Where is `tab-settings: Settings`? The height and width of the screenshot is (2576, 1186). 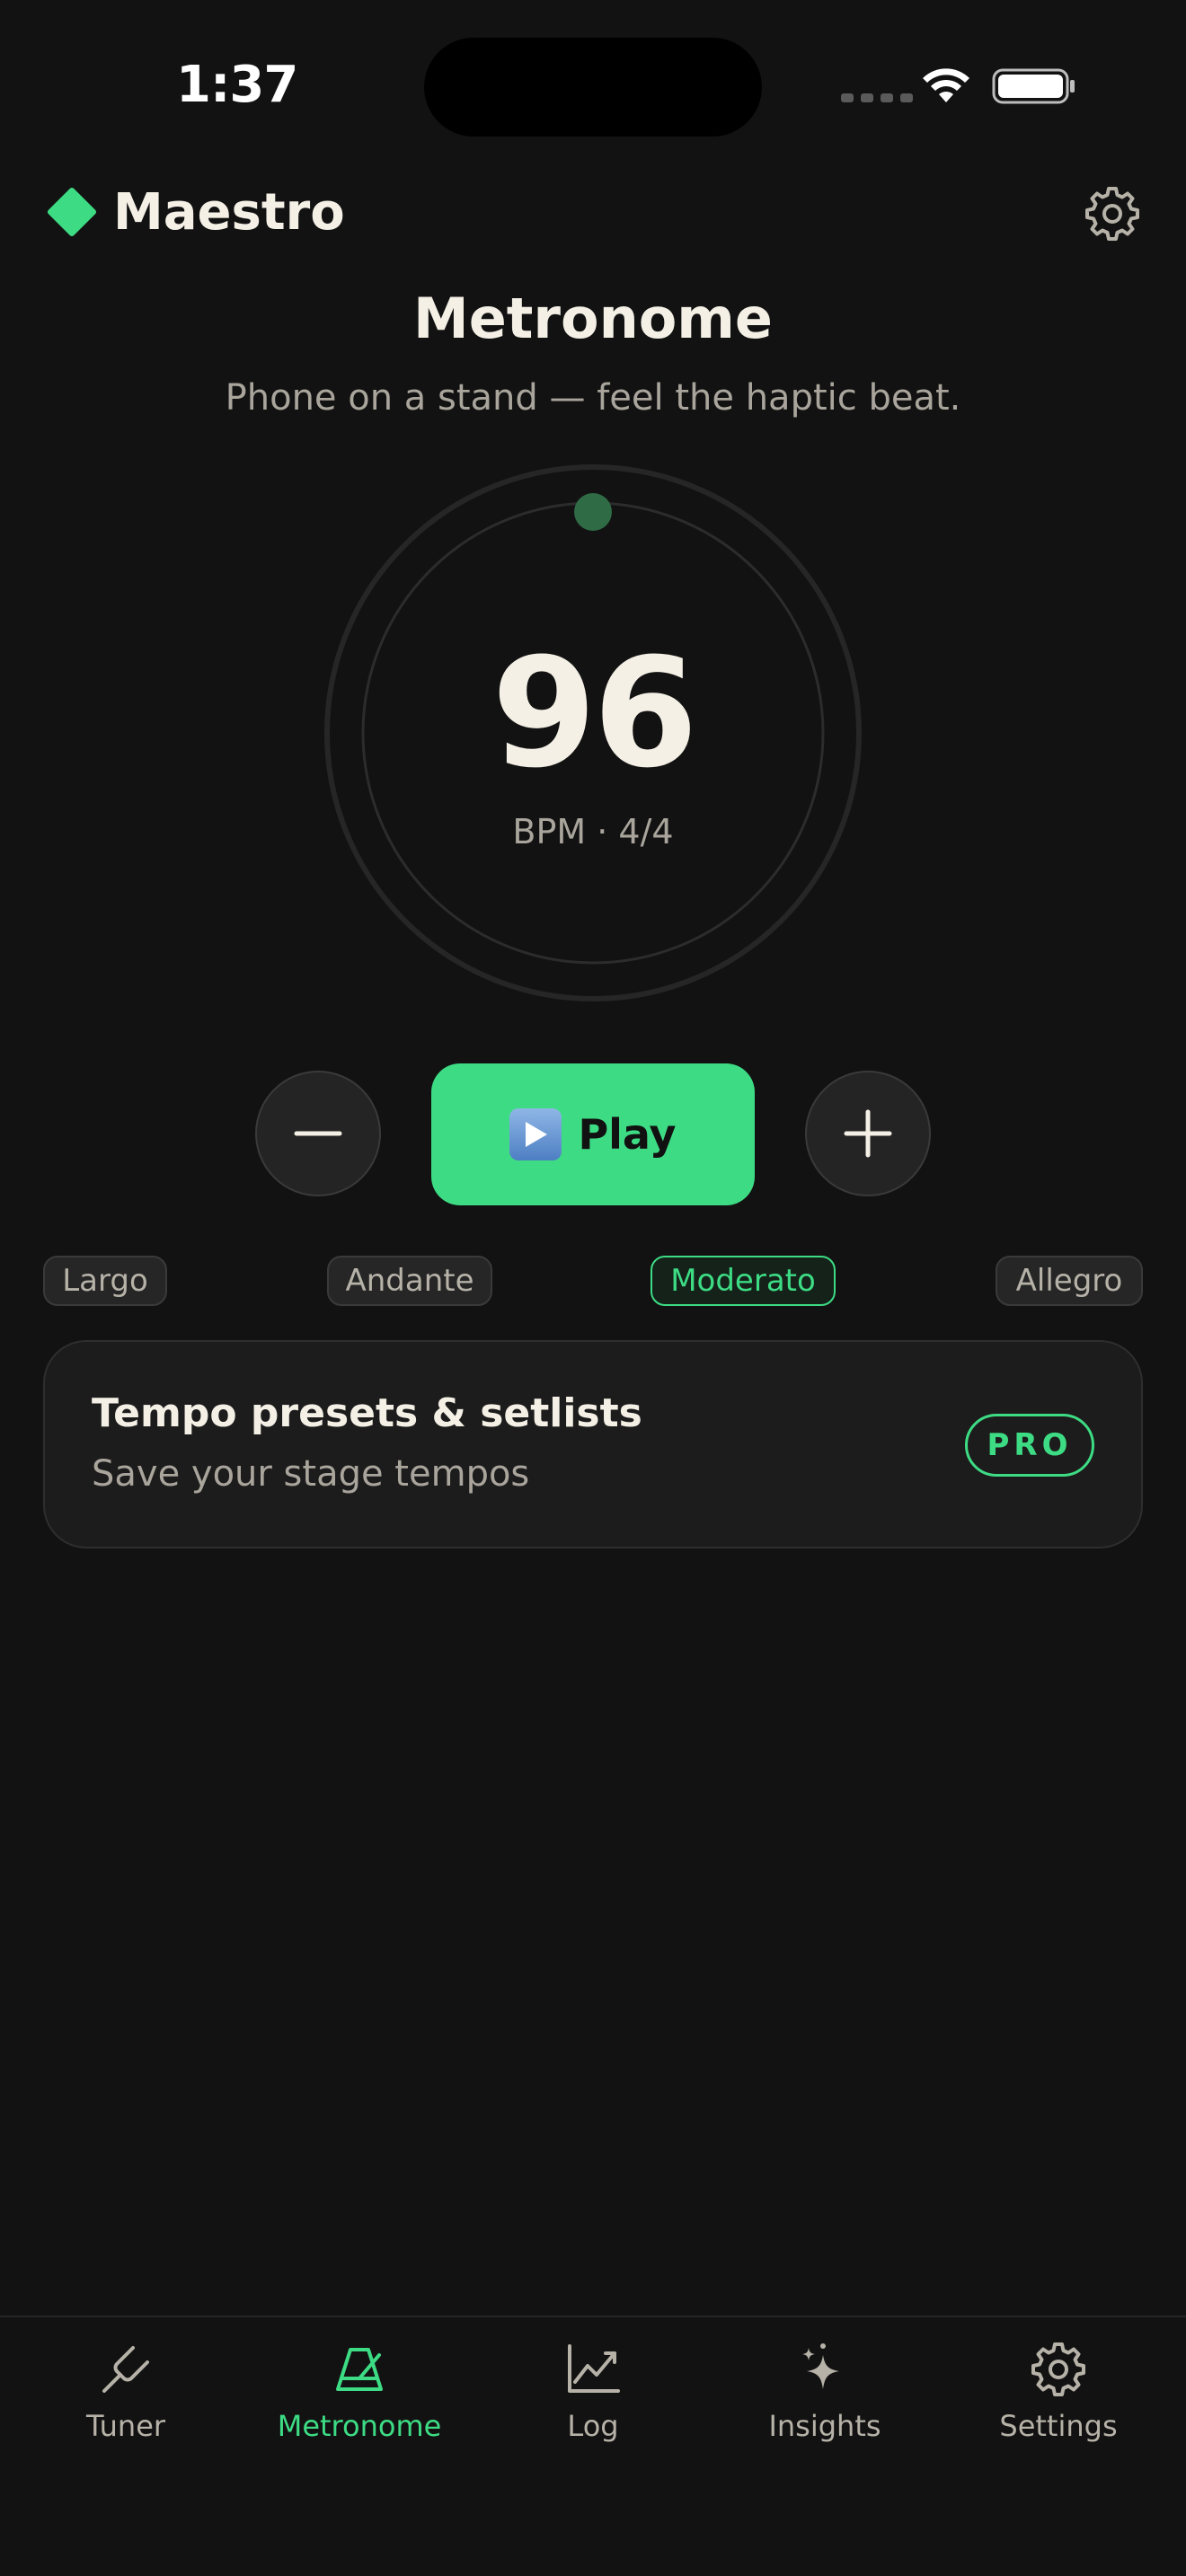 tab-settings: Settings is located at coordinates (1058, 2398).